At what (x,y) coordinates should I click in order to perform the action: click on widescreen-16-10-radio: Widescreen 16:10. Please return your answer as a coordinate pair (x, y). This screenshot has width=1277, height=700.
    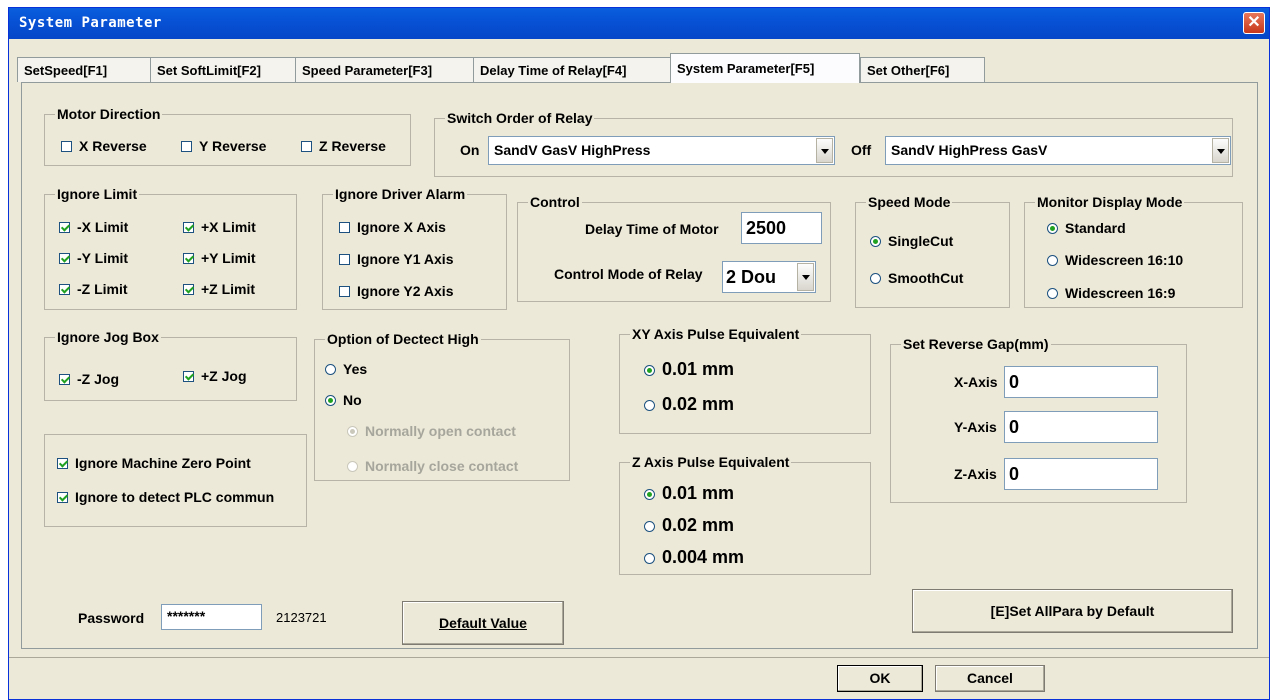
    Looking at the image, I should click on (1115, 260).